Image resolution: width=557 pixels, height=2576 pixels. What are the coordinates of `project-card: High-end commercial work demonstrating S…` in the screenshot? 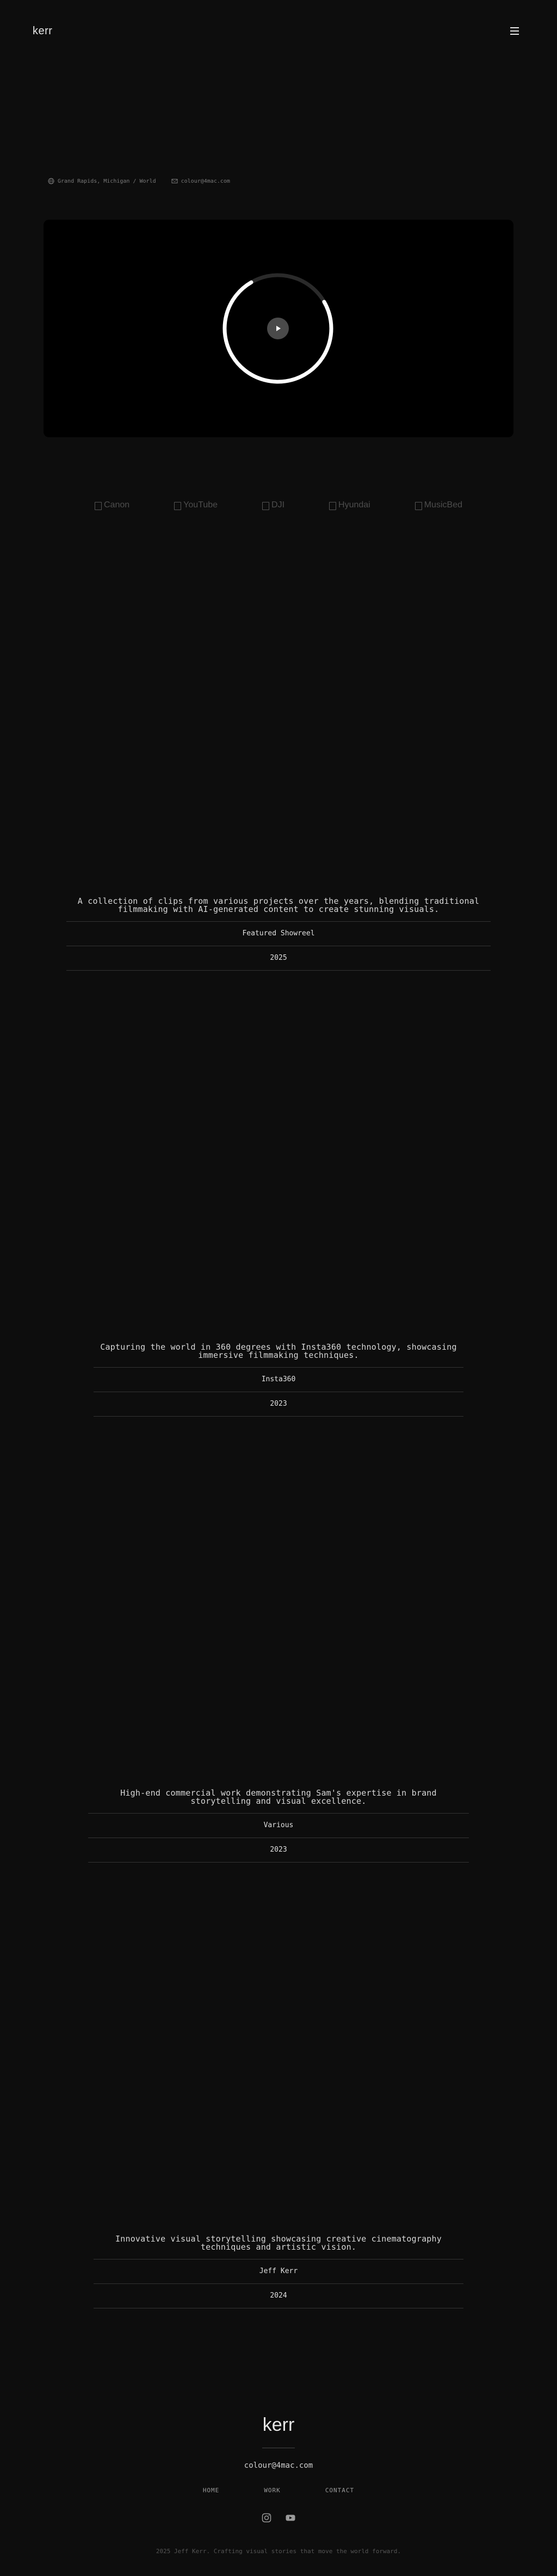 It's located at (278, 1826).